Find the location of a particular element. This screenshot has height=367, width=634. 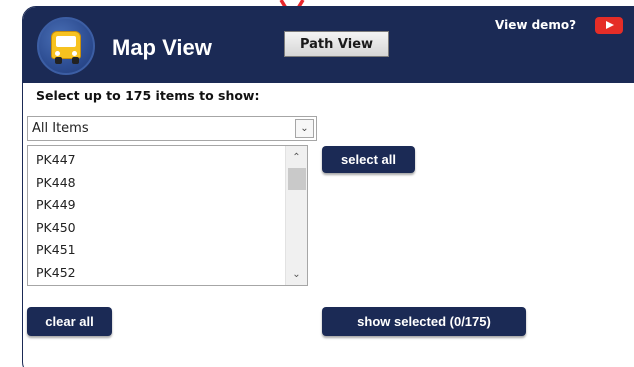

bus-icon is located at coordinates (66, 46).